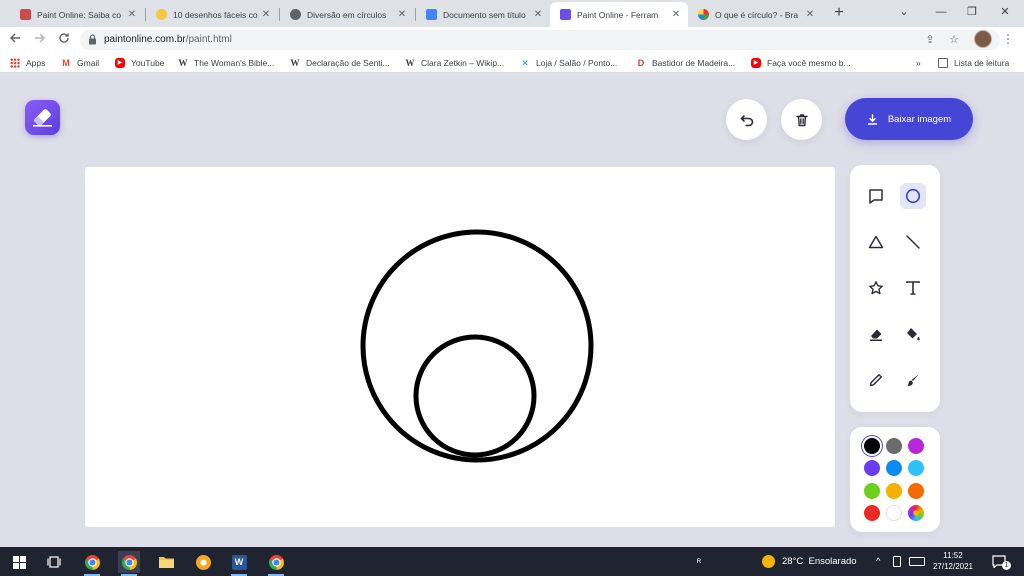  I want to click on triangle-icon, so click(876, 242).